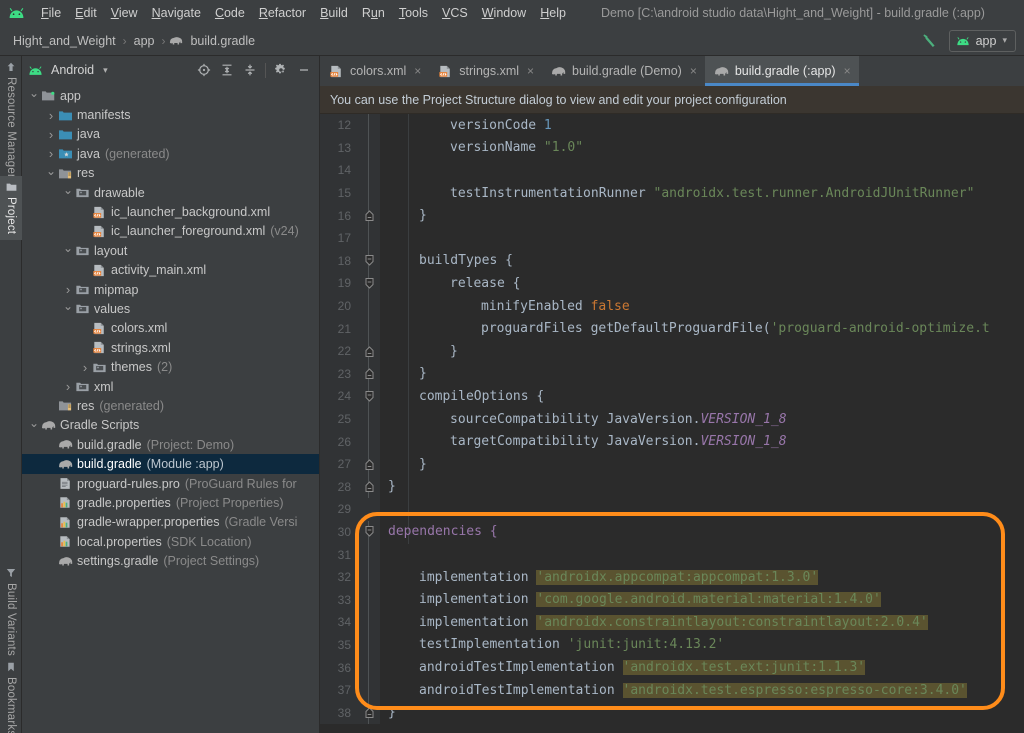 The width and height of the screenshot is (1024, 733). What do you see at coordinates (170, 95) in the screenshot?
I see `tree-row: ⌄ app` at bounding box center [170, 95].